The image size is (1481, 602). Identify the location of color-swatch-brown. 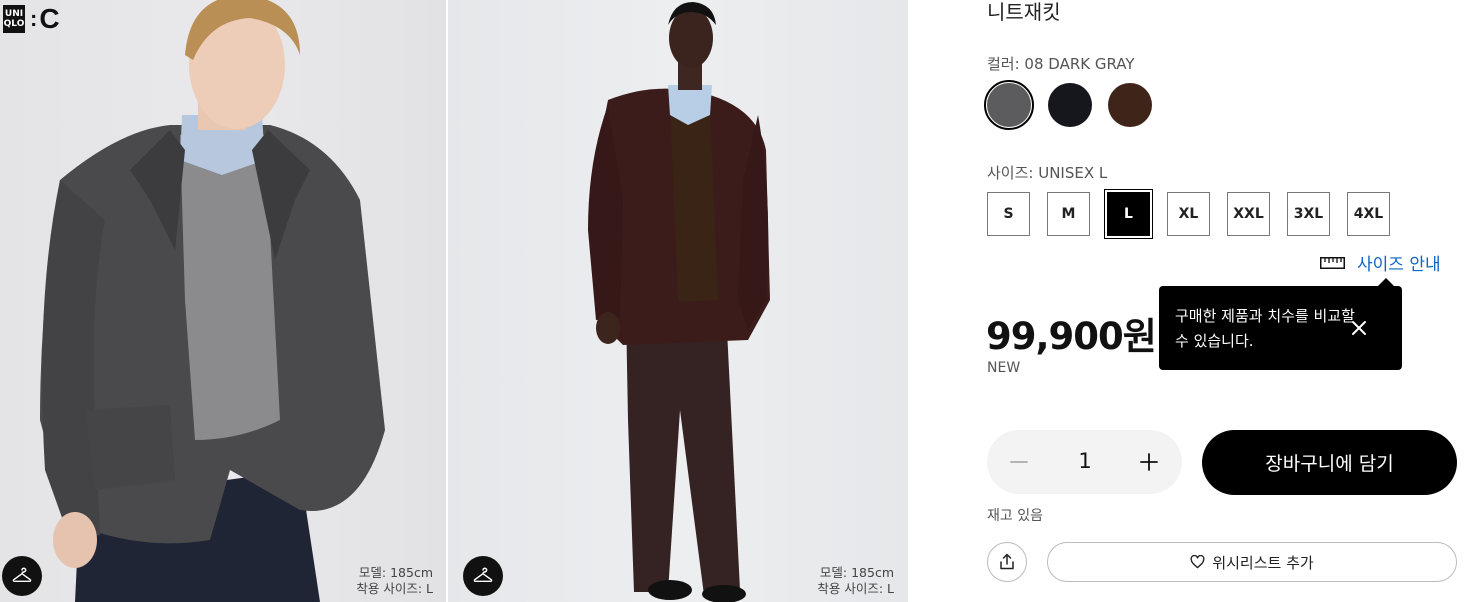
(1130, 105).